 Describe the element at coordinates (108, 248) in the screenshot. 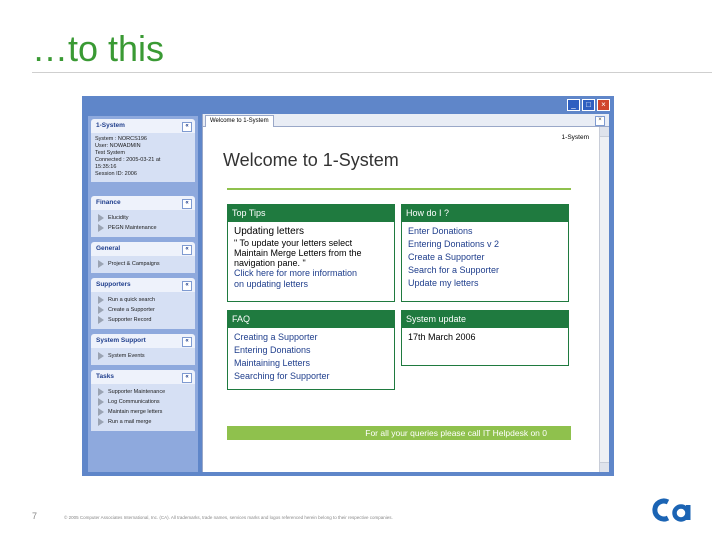

I see `panel-title: General` at that location.